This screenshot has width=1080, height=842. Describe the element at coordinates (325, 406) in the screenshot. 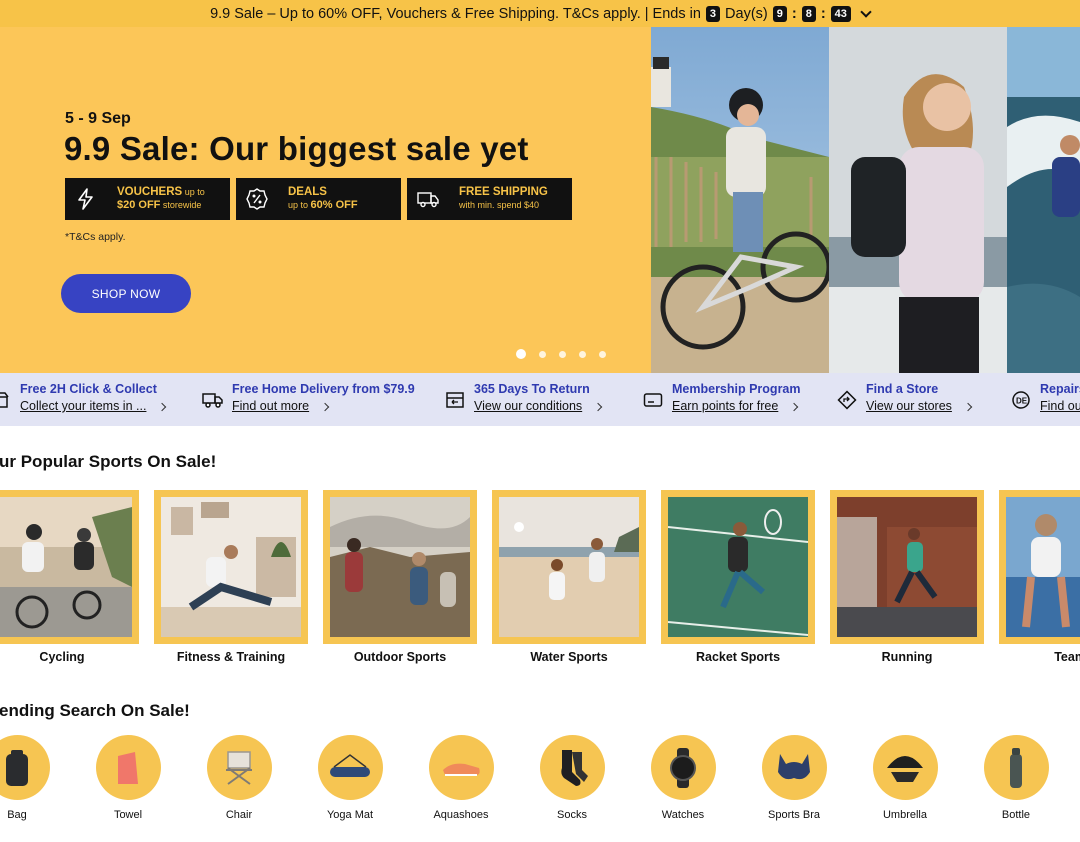

I see `chevron-right-icon` at that location.